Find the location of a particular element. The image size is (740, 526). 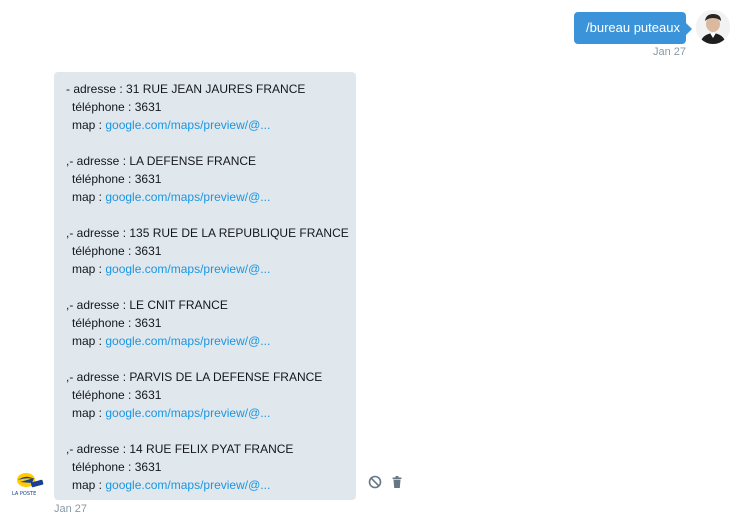

block-icon is located at coordinates (375, 482).